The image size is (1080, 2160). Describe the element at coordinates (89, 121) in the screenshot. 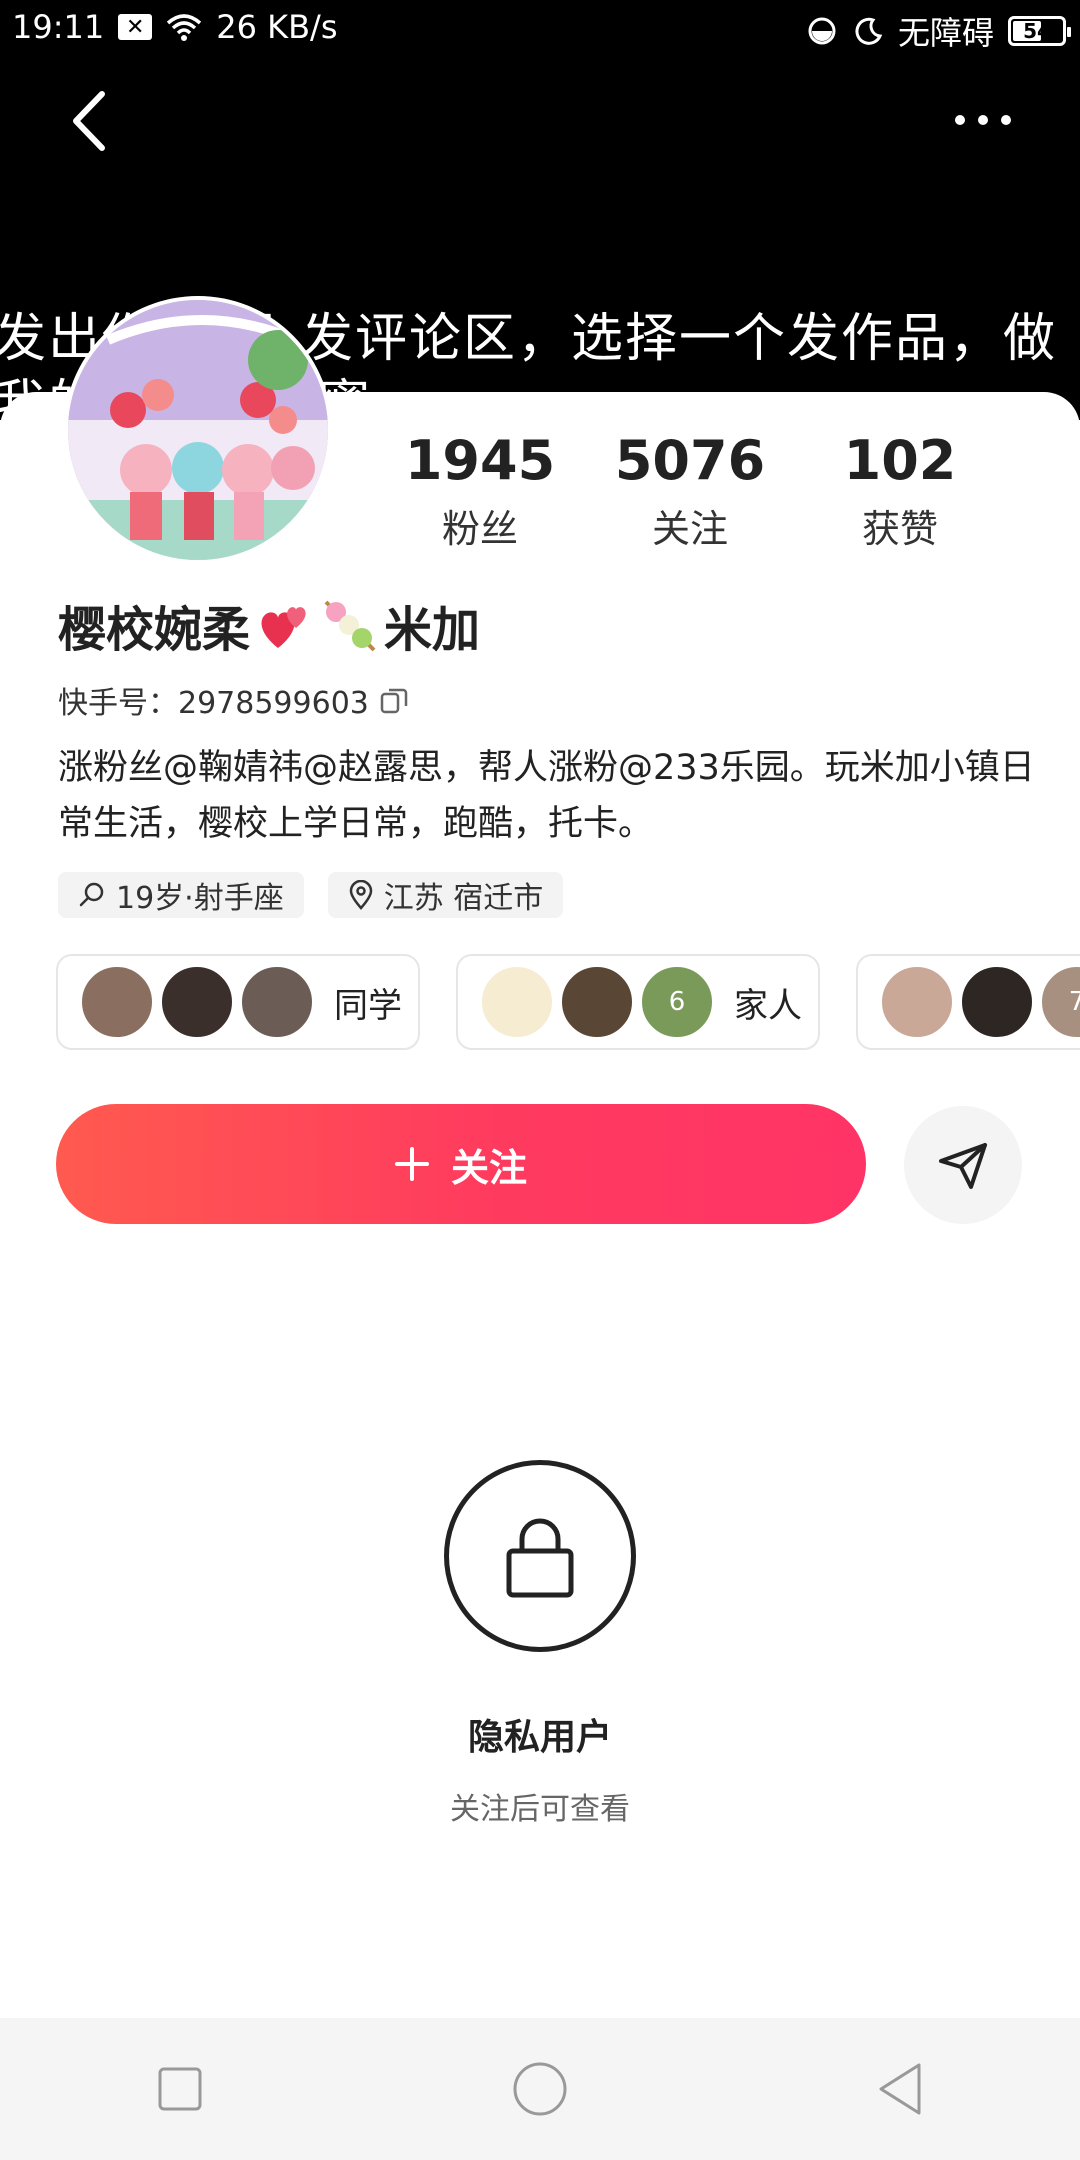

I see `chevron-left-icon` at that location.